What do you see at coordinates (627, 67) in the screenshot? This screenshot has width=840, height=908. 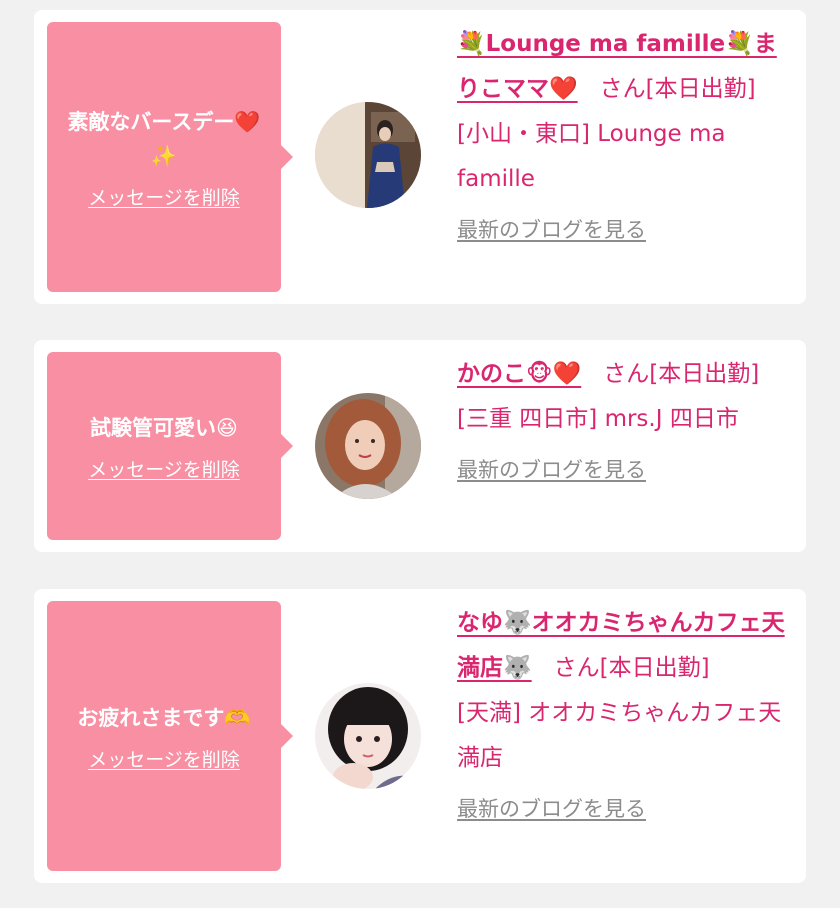 I see `member-name-line: 💐Lounge ma famille💐まりこママ❤️ さん[本日出勤]` at bounding box center [627, 67].